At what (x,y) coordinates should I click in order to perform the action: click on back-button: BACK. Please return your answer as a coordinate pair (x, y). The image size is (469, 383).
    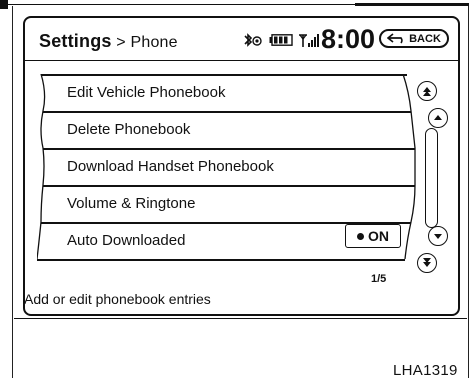
    Looking at the image, I should click on (414, 38).